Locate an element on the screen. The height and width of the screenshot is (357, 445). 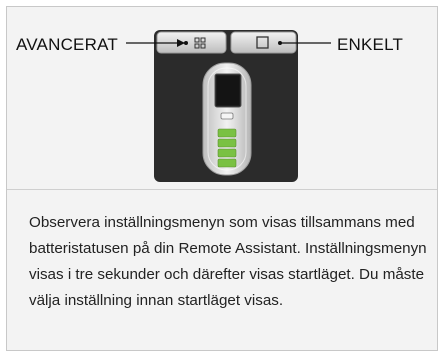
battery-cap is located at coordinates (227, 116).